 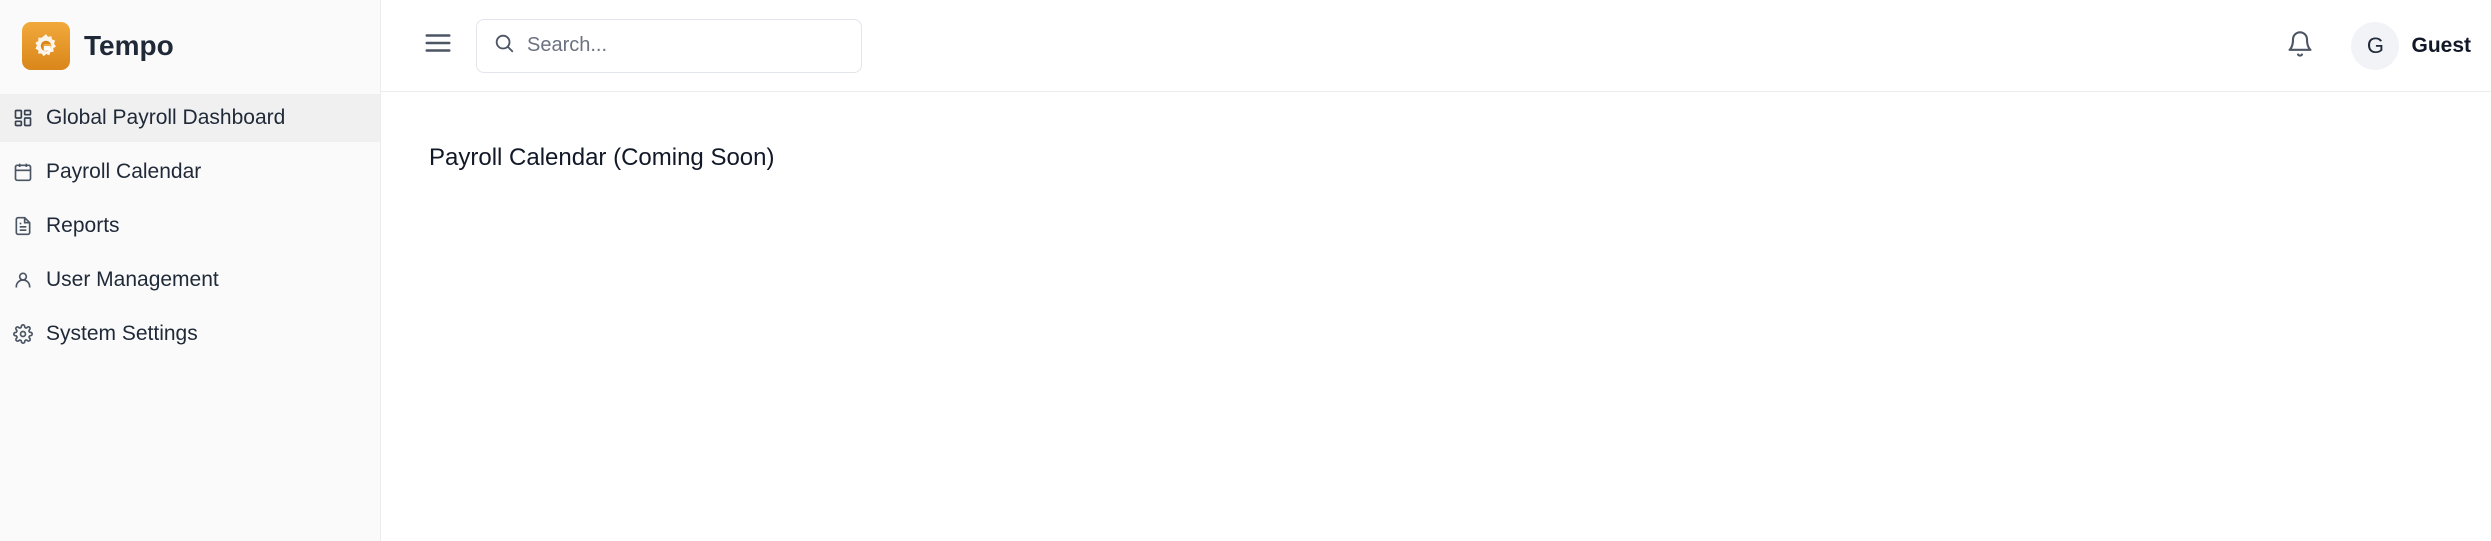 I want to click on sidebar-item-label: Reports, so click(x=83, y=225).